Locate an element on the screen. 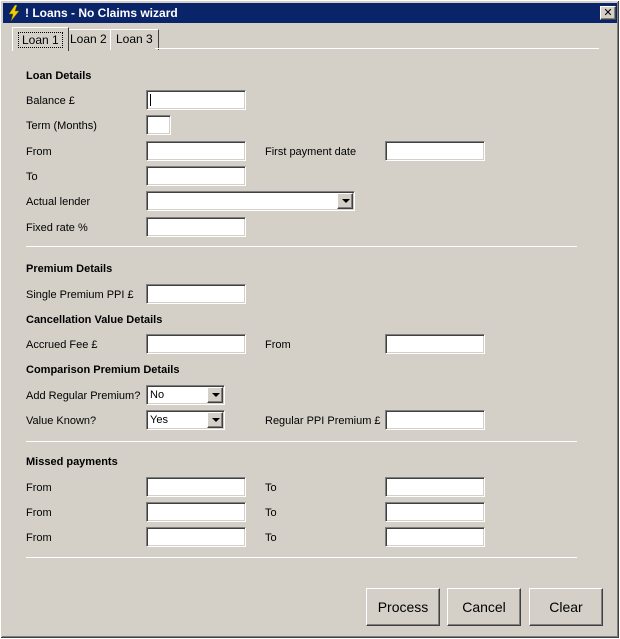  tab-label: Loan 1 is located at coordinates (40, 40).